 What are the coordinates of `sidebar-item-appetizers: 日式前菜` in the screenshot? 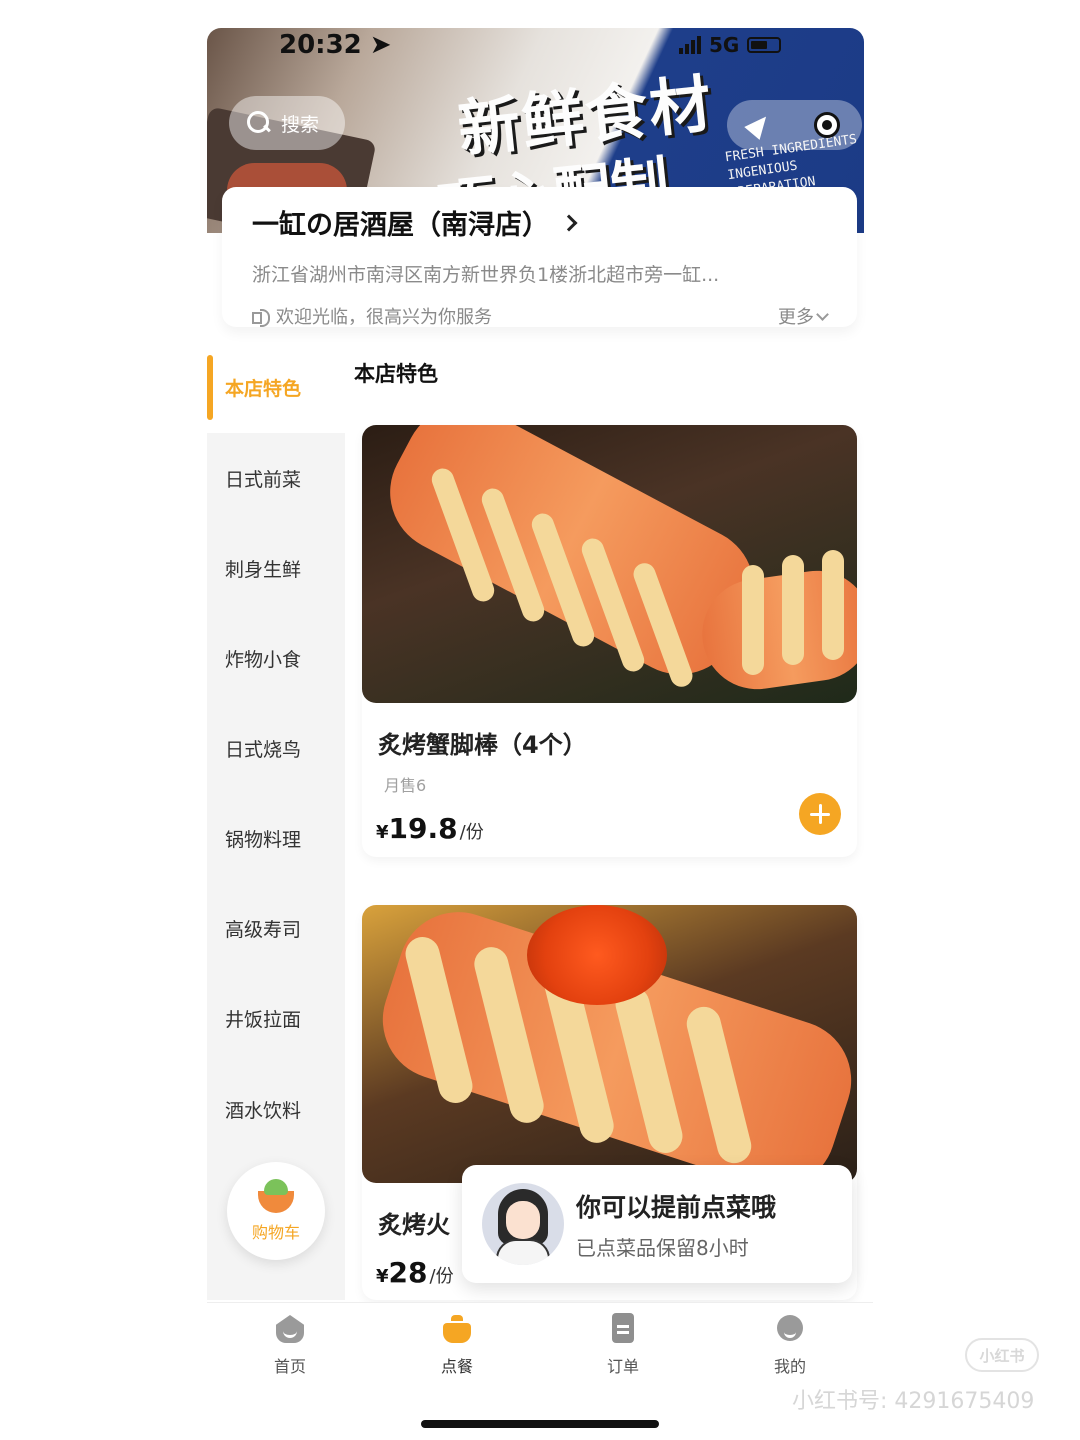 It's located at (276, 478).